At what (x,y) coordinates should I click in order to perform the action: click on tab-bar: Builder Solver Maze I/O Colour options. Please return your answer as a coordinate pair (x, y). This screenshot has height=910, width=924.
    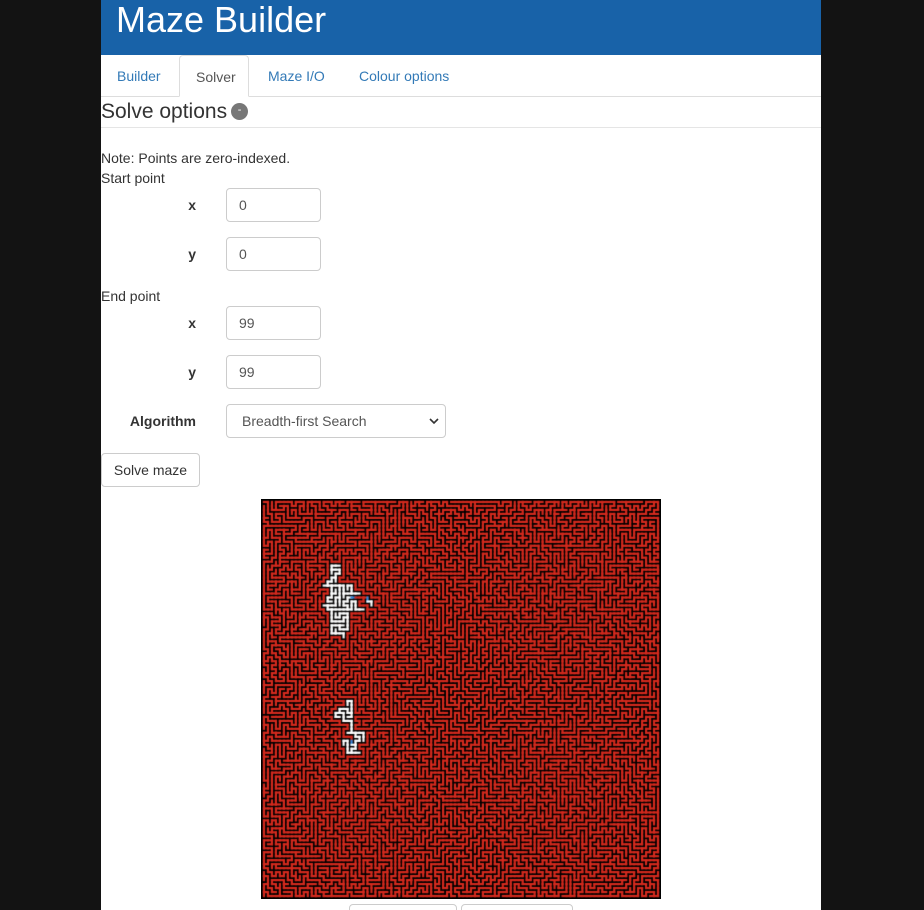
    Looking at the image, I should click on (461, 76).